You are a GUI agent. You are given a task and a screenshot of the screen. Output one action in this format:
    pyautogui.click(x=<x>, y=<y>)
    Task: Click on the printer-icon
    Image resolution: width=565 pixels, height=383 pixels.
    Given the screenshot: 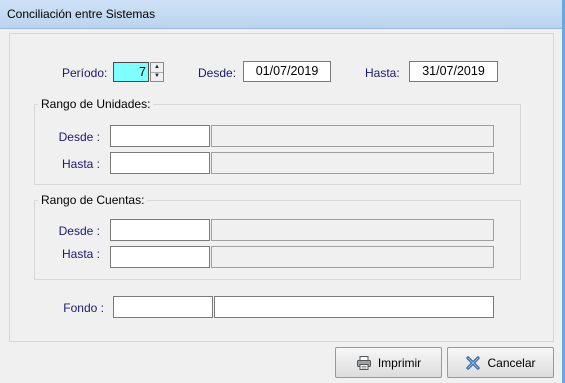 What is the action you would take?
    pyautogui.click(x=363, y=362)
    